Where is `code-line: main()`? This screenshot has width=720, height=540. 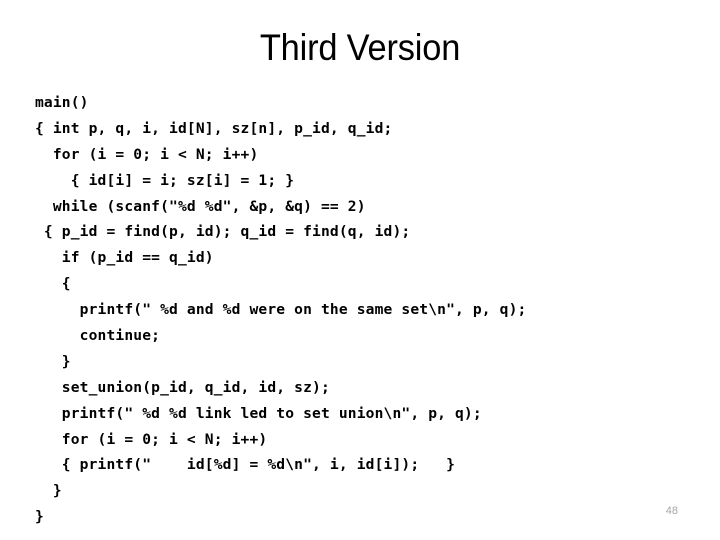
code-line: main() is located at coordinates (62, 102).